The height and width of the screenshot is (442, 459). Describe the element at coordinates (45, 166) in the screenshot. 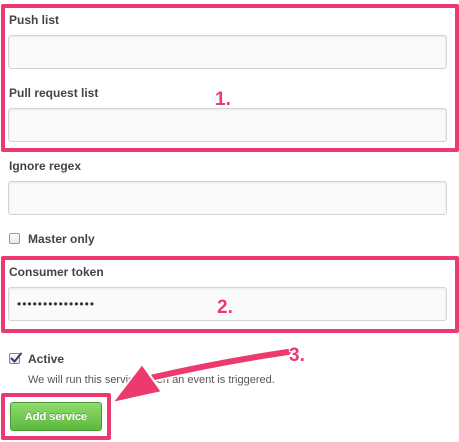

I see `ignore-regex-label: Ignore regex` at that location.